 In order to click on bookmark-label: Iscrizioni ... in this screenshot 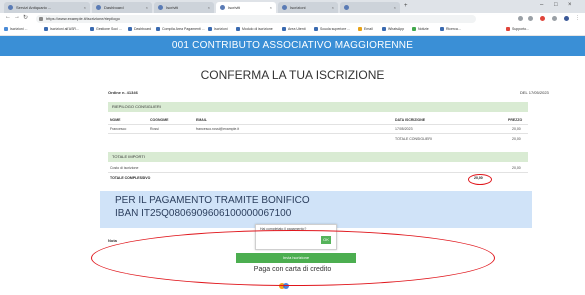, I will do `click(19, 29)`.